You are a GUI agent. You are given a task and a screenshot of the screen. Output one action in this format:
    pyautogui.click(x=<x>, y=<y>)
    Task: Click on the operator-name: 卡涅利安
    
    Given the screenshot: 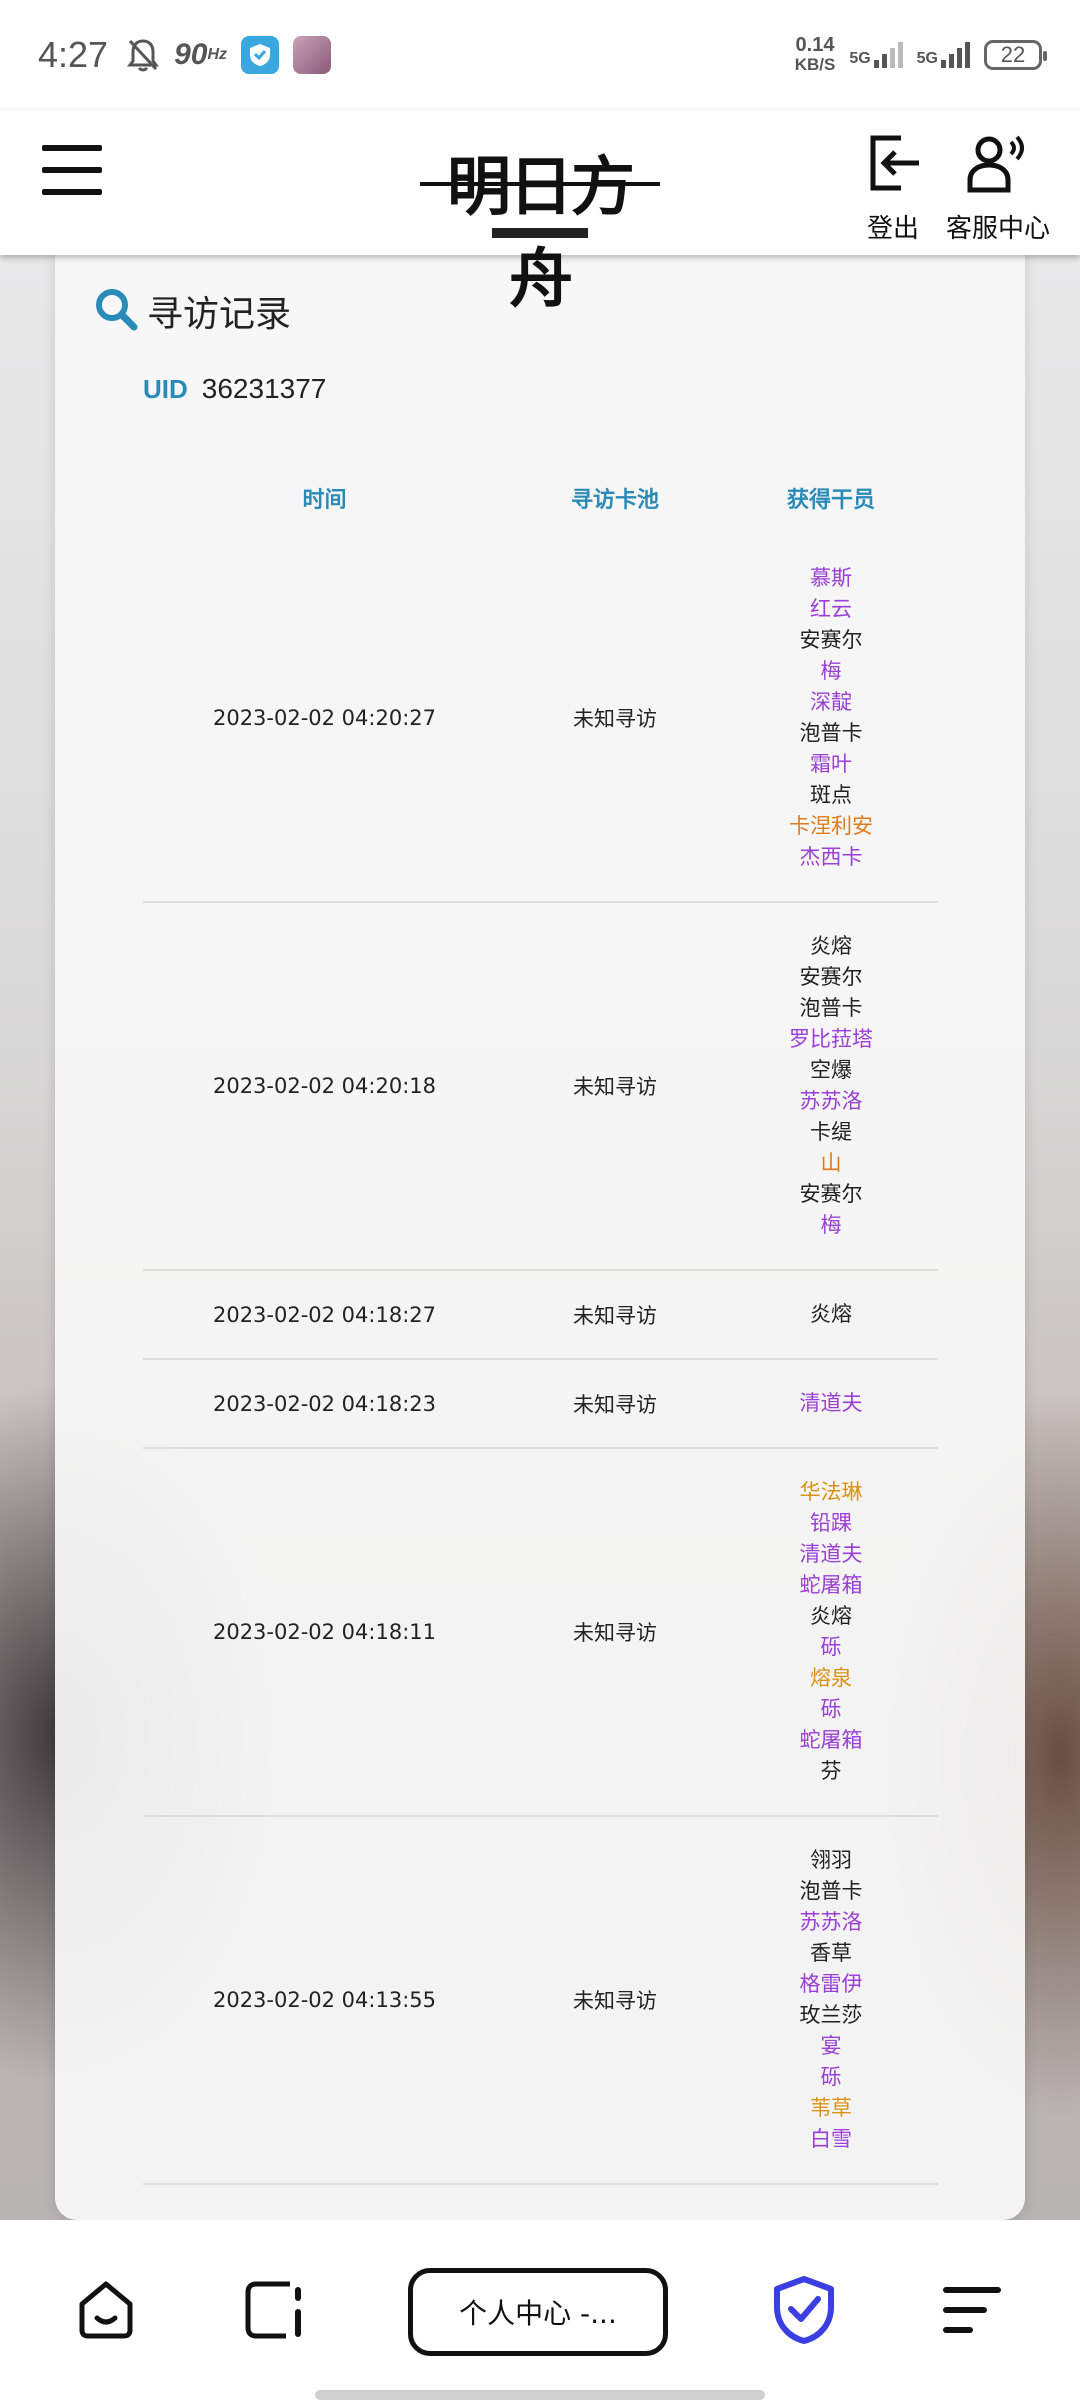 What is the action you would take?
    pyautogui.click(x=831, y=826)
    